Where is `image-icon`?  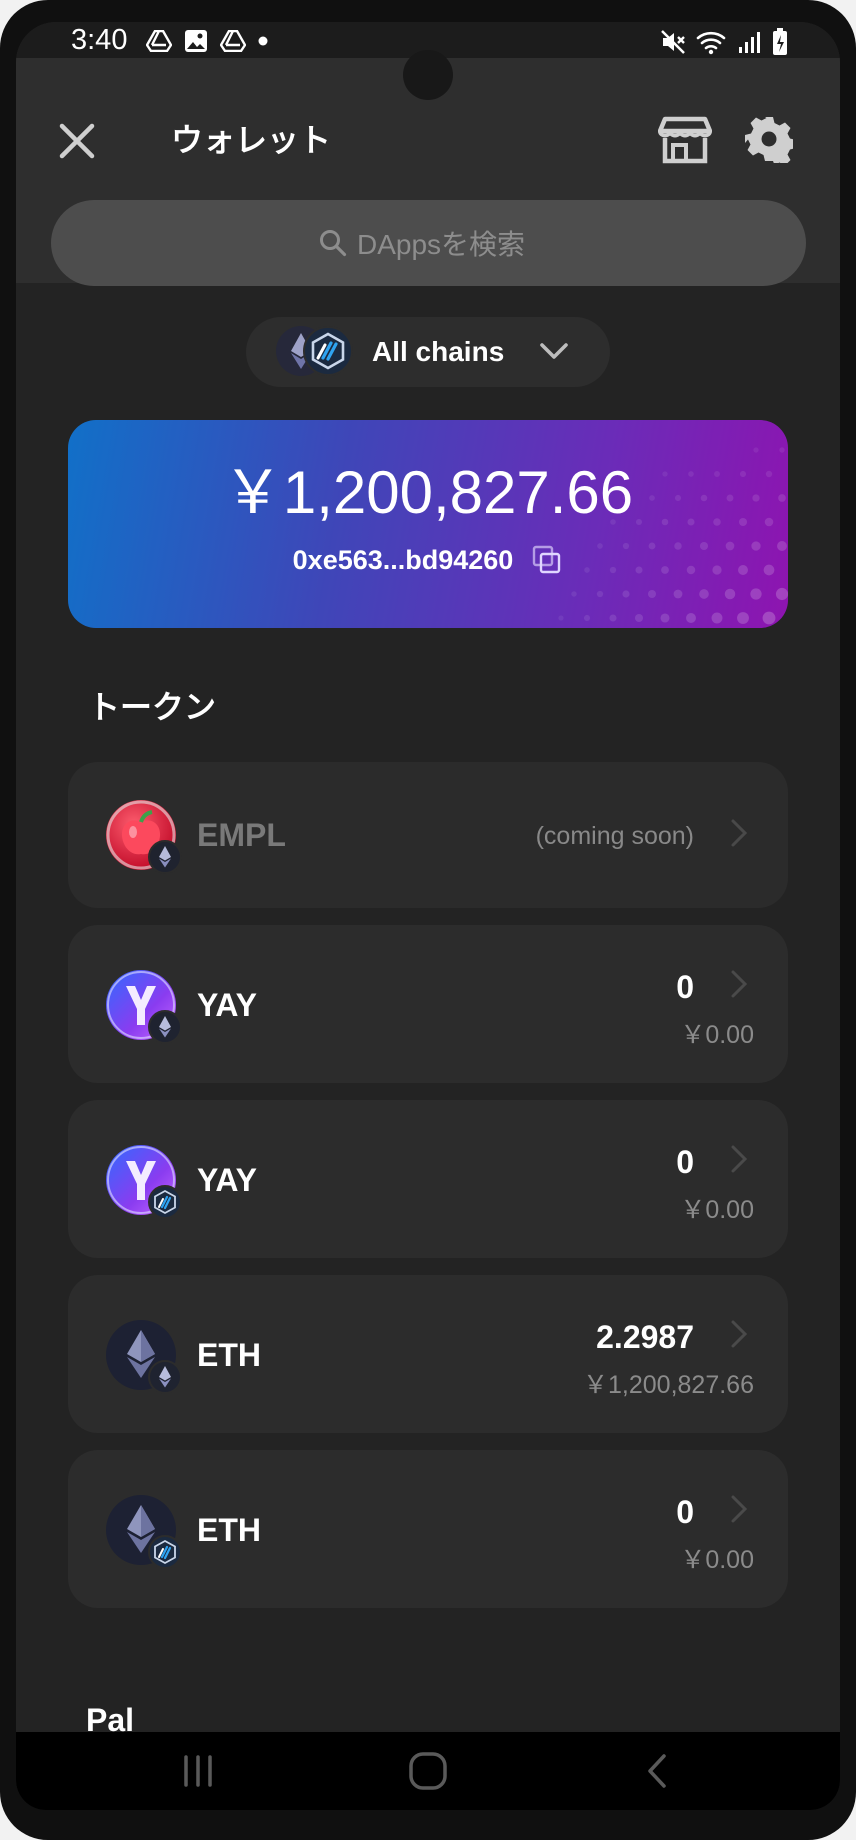
image-icon is located at coordinates (196, 41).